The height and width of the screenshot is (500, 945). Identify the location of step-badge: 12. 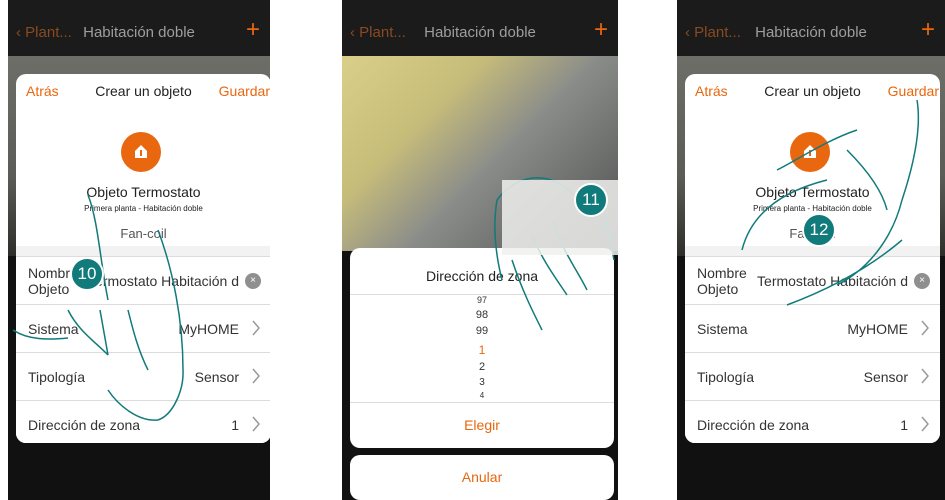
(819, 230).